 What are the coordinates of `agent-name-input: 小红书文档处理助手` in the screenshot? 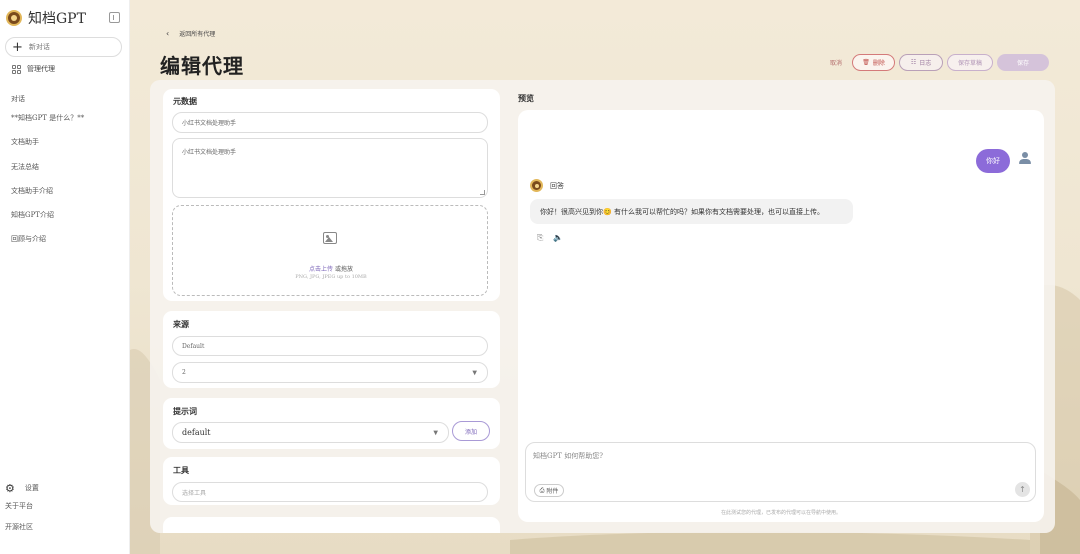 It's located at (330, 122).